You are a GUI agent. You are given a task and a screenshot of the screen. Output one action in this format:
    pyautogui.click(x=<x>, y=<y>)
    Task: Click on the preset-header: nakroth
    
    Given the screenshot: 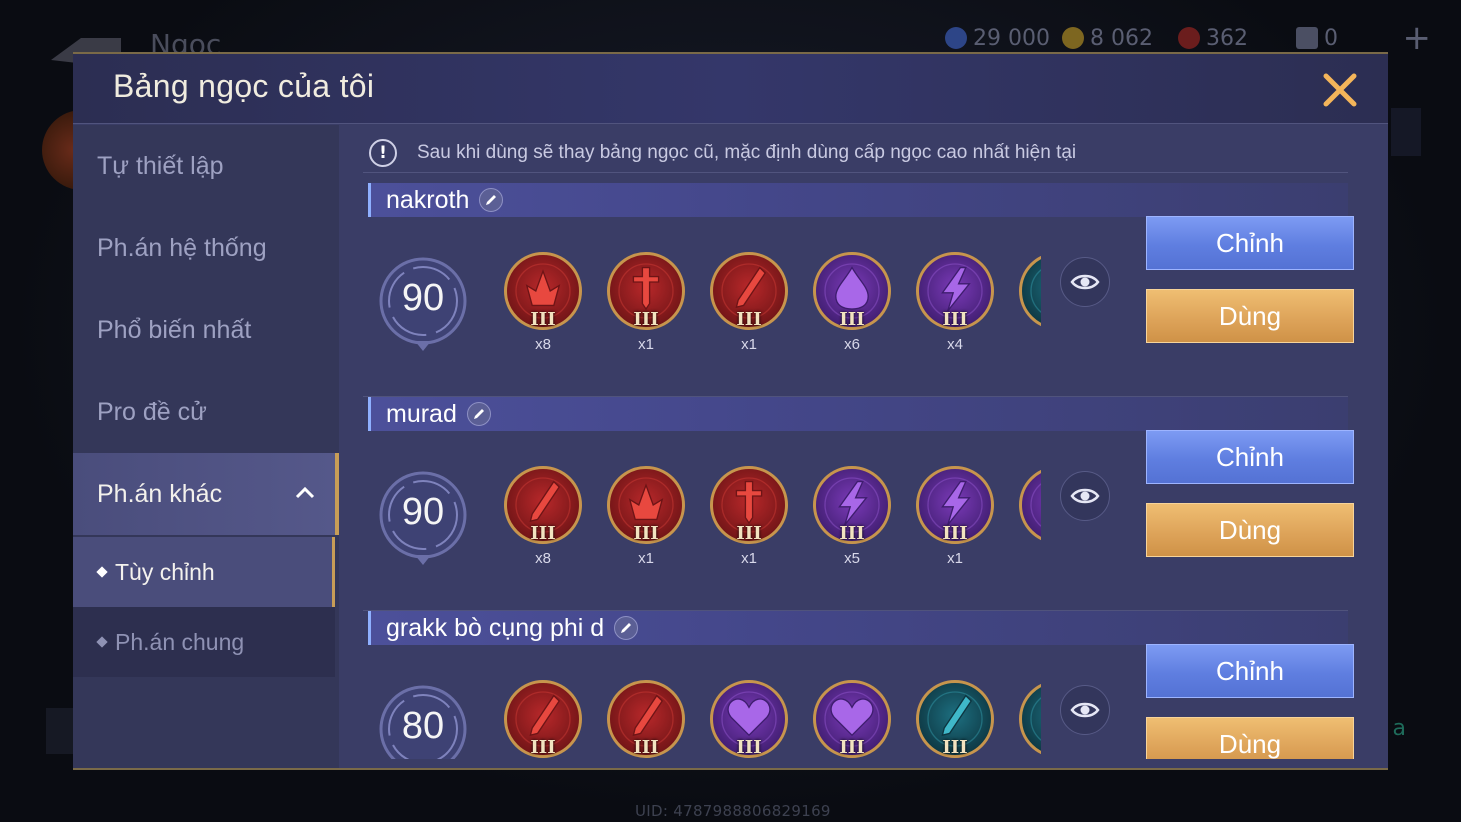 What is the action you would take?
    pyautogui.click(x=858, y=200)
    